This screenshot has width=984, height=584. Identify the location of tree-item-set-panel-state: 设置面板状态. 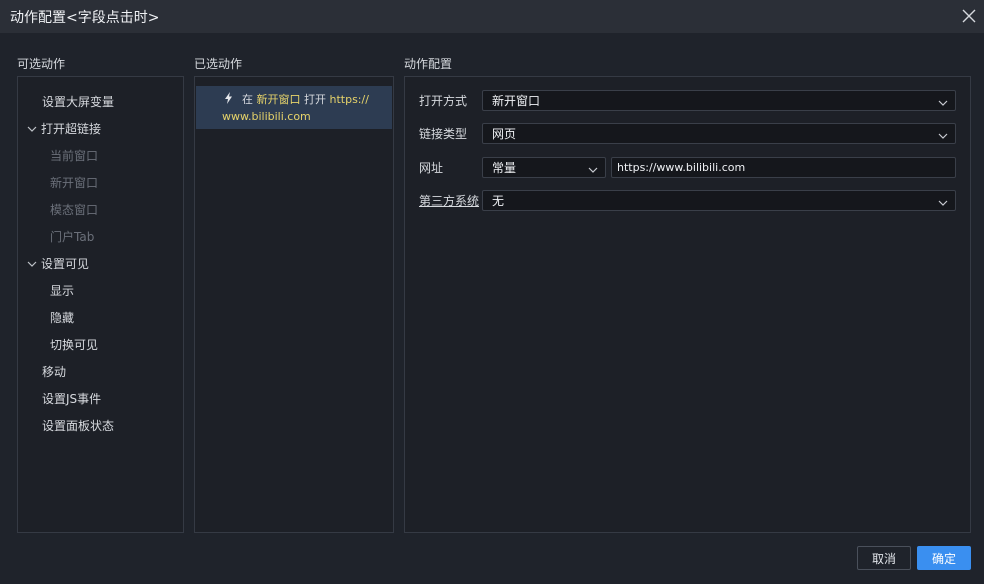
(100, 426).